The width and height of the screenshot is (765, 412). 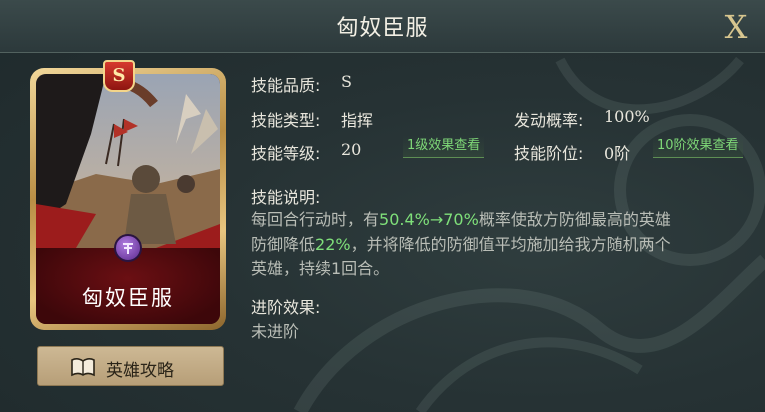 What do you see at coordinates (128, 161) in the screenshot?
I see `skill-card-artwork` at bounding box center [128, 161].